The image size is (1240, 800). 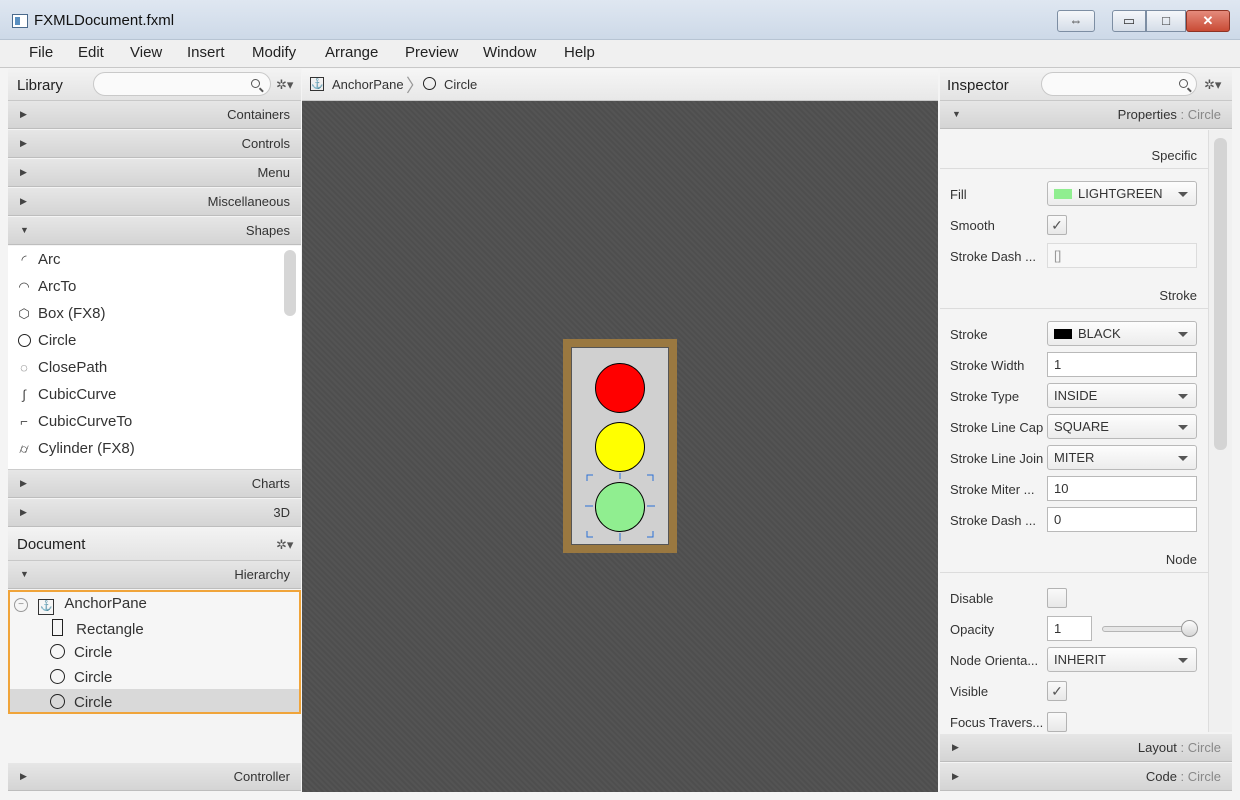 What do you see at coordinates (41, 52) in the screenshot?
I see `menu-file: File` at bounding box center [41, 52].